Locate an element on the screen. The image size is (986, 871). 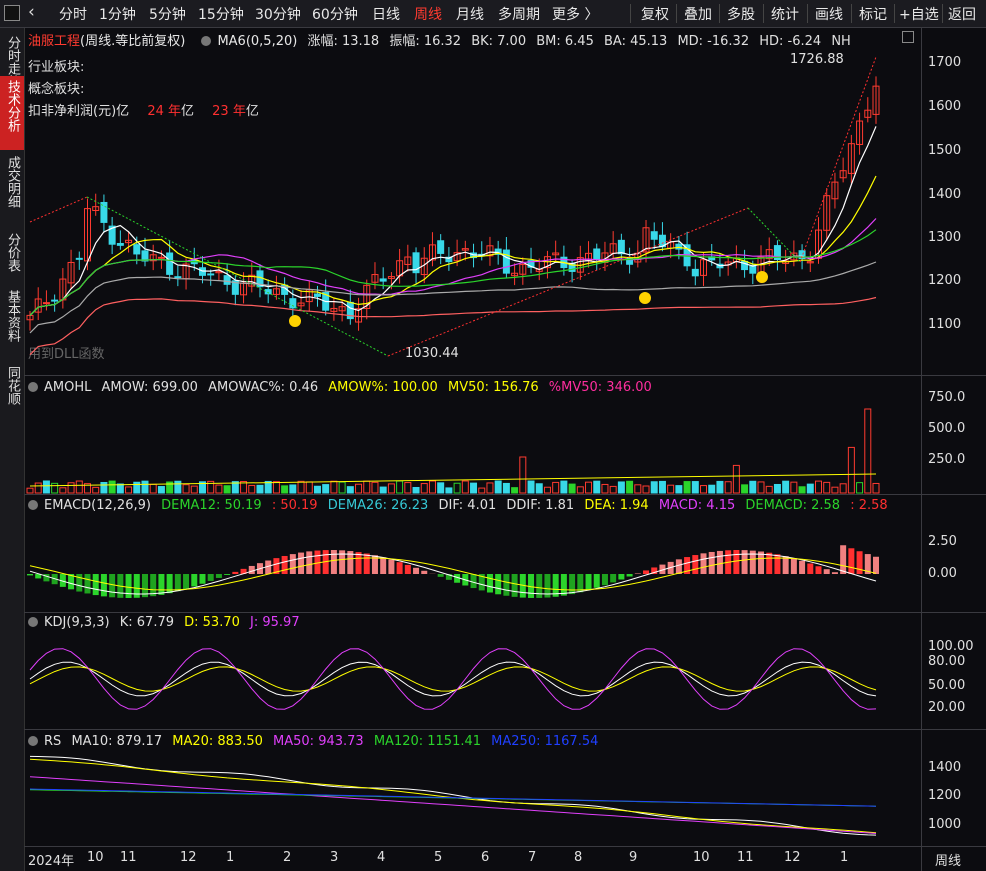
ma-line-red is located at coordinates (453, 326).